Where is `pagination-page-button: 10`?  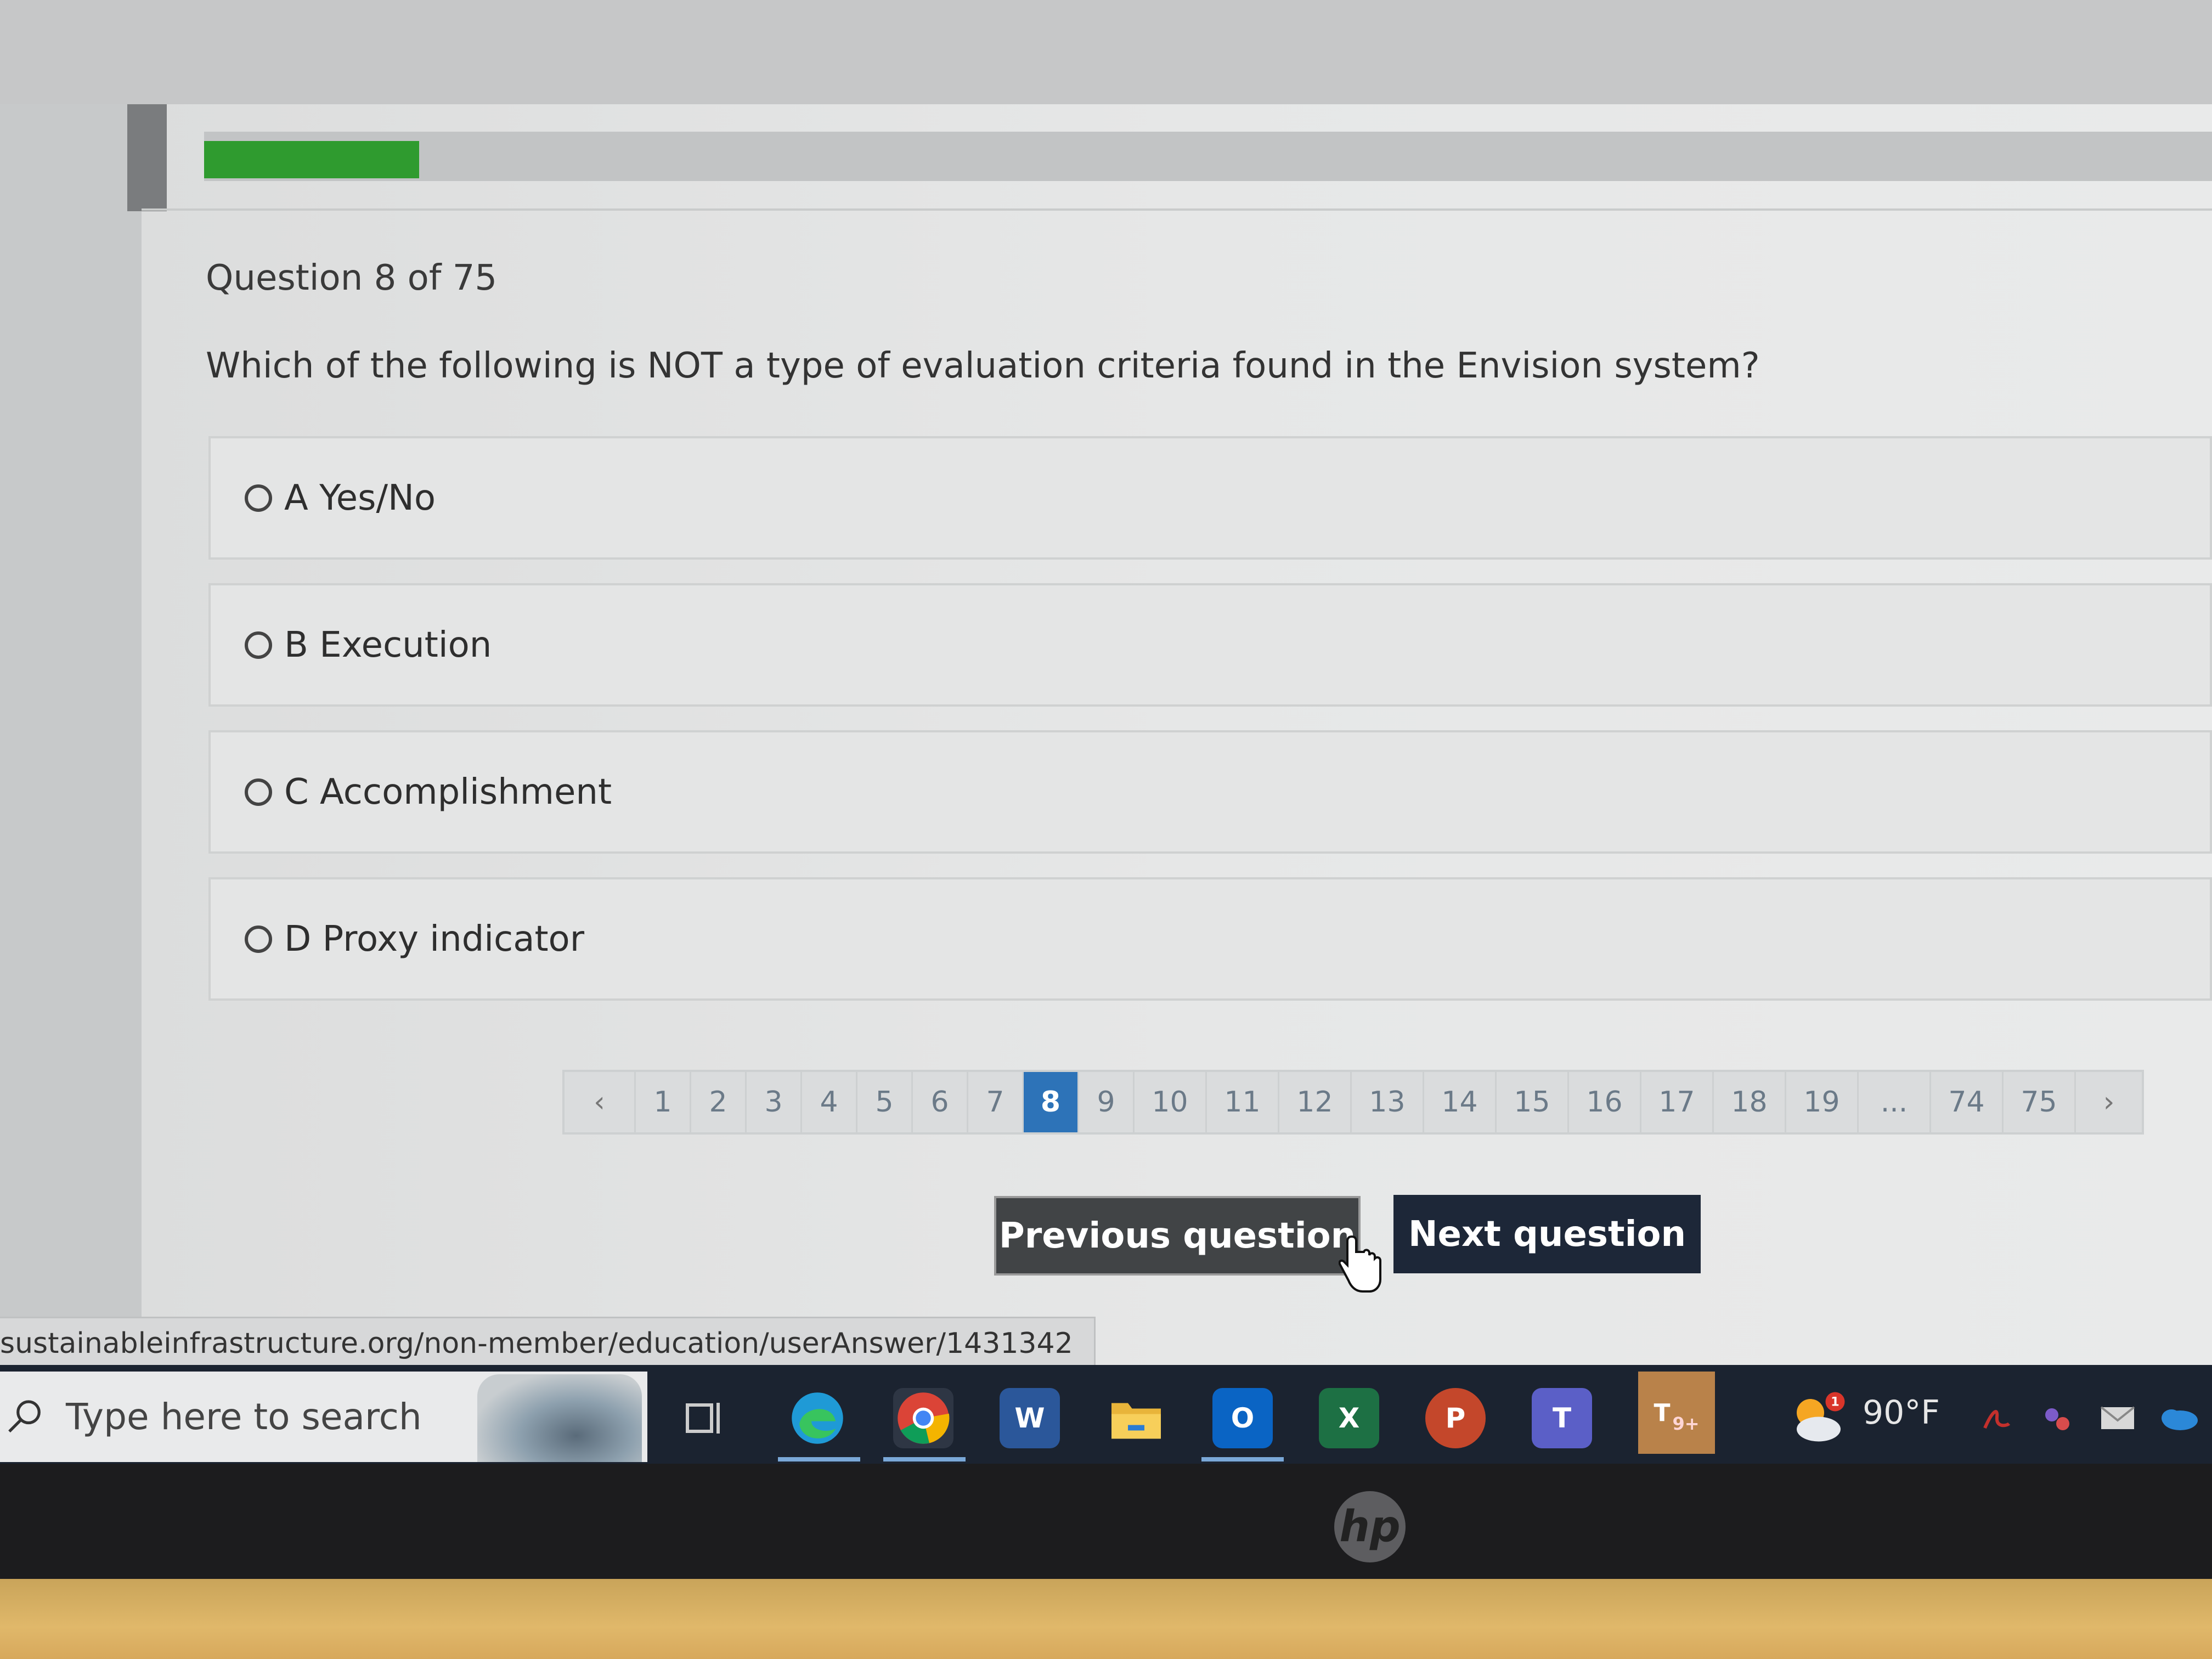
pagination-page-button: 10 is located at coordinates (1171, 1102).